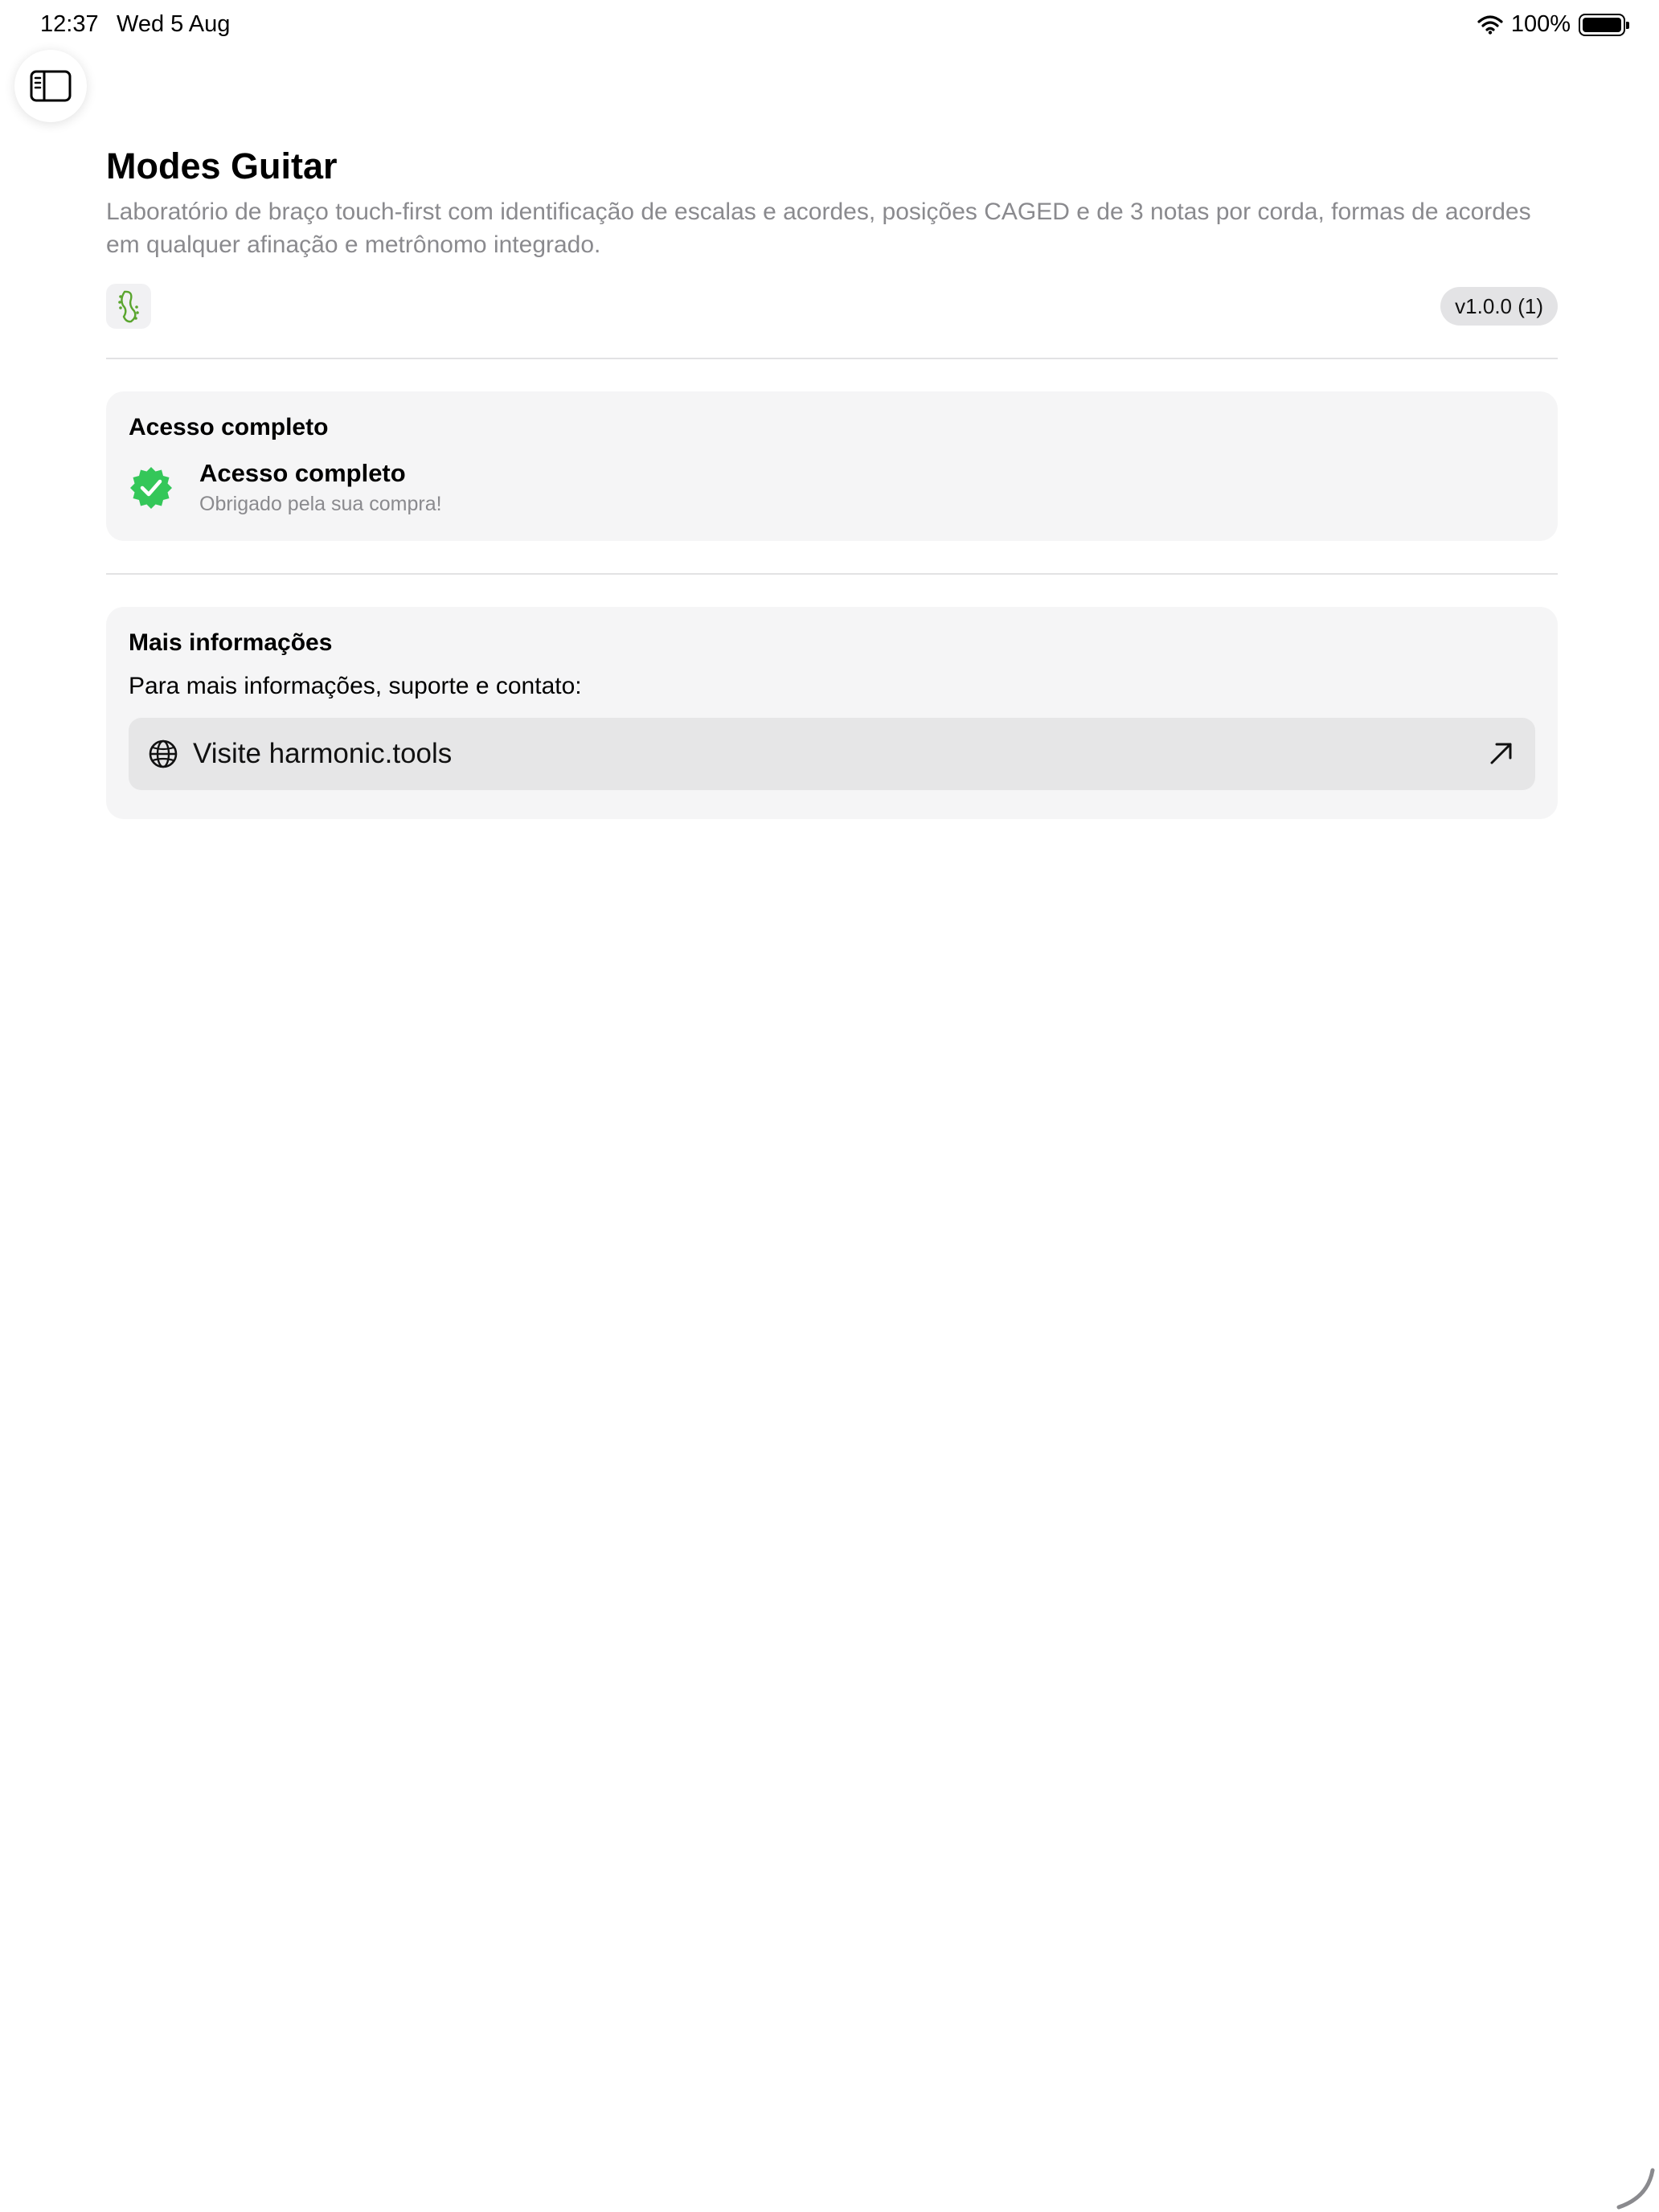 The height and width of the screenshot is (2212, 1659). Describe the element at coordinates (832, 305) in the screenshot. I see `app-meta-row: v1.0.0 (1)` at that location.